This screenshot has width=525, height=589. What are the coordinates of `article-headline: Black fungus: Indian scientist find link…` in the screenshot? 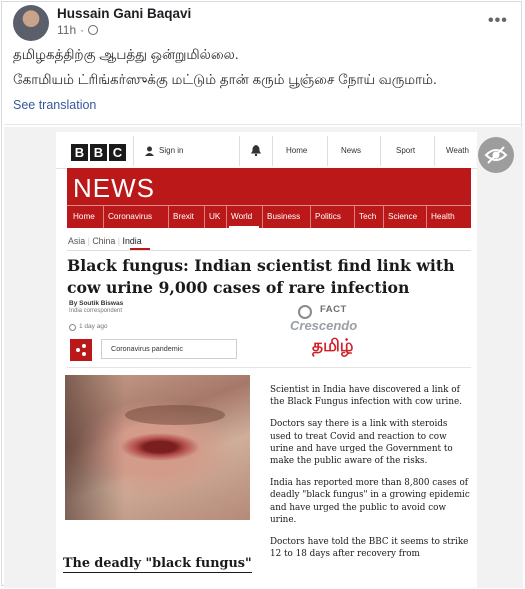 It's located at (261, 276).